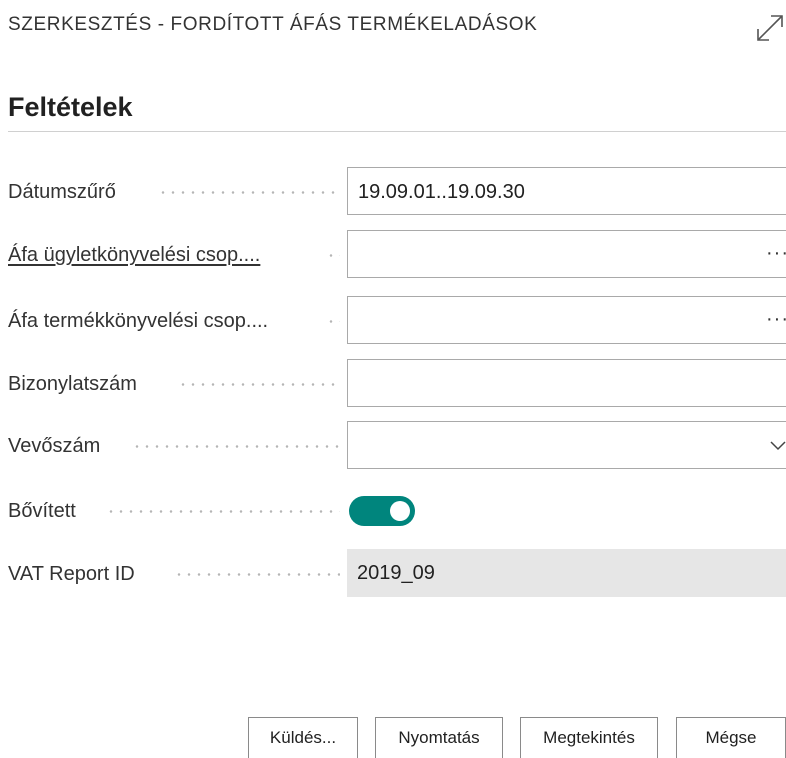  I want to click on preview-button: Megtekintés, so click(589, 737).